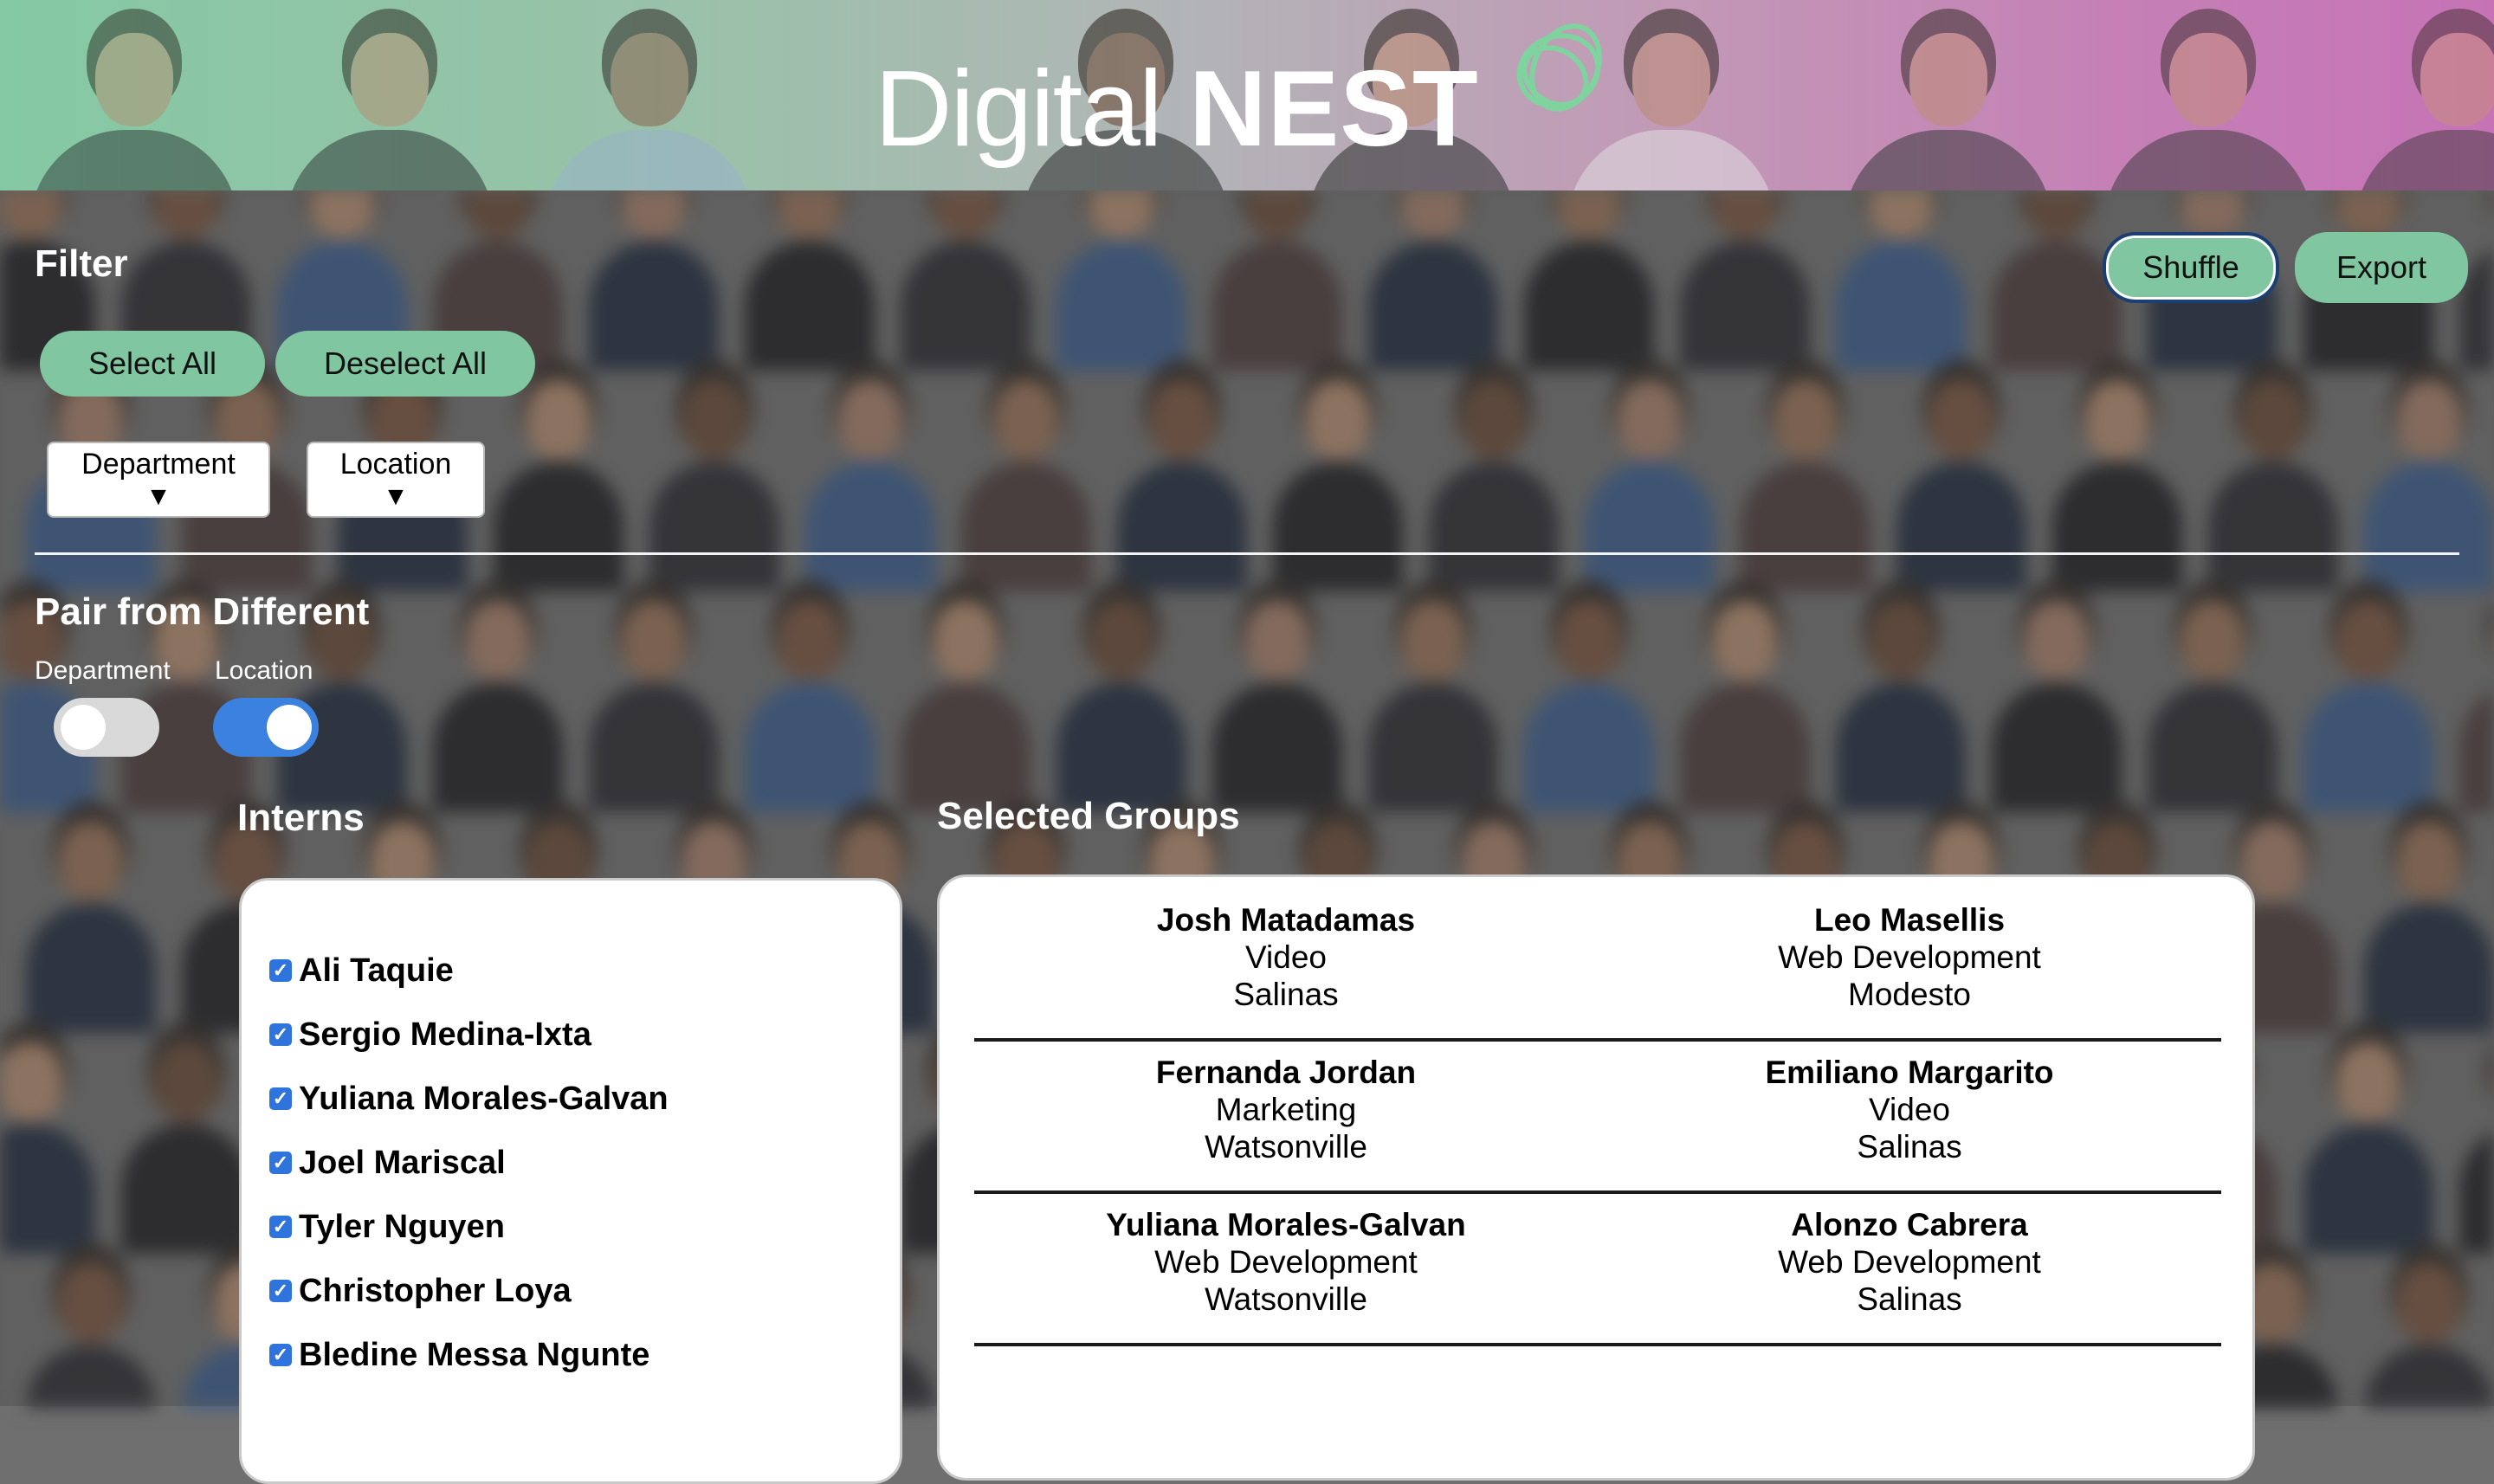  Describe the element at coordinates (474, 1354) in the screenshot. I see `intern-name: Bledine Messa Ngunte` at that location.